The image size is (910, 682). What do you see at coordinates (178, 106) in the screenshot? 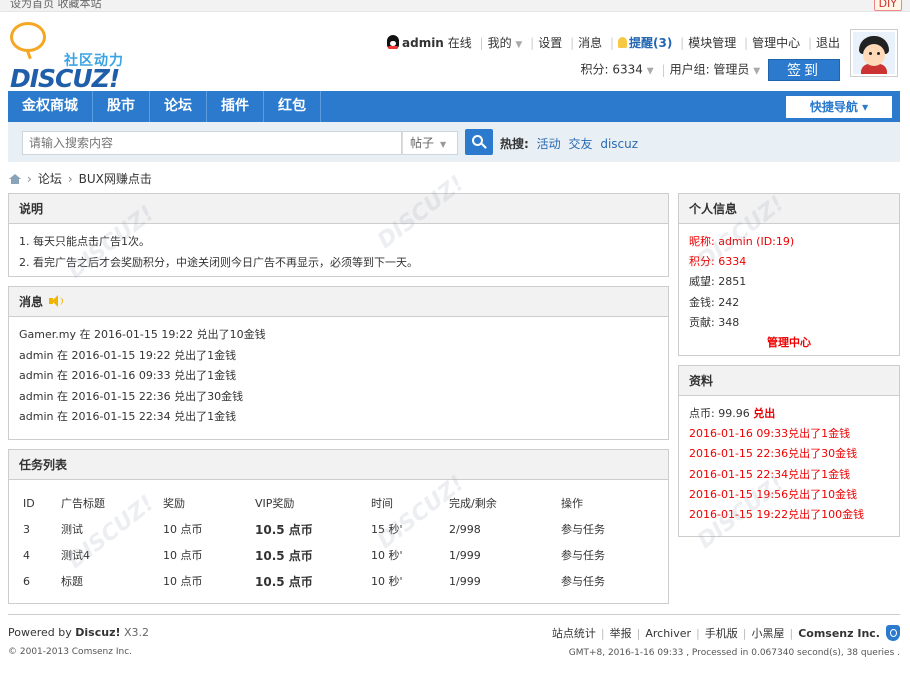
I see `nav-item-forum: 论坛` at bounding box center [178, 106].